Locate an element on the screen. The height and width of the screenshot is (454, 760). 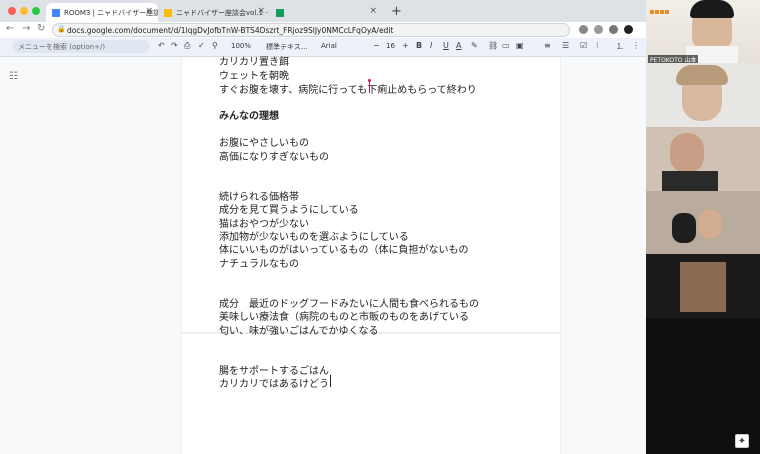
cat-icon is located at coordinates (684, 228).